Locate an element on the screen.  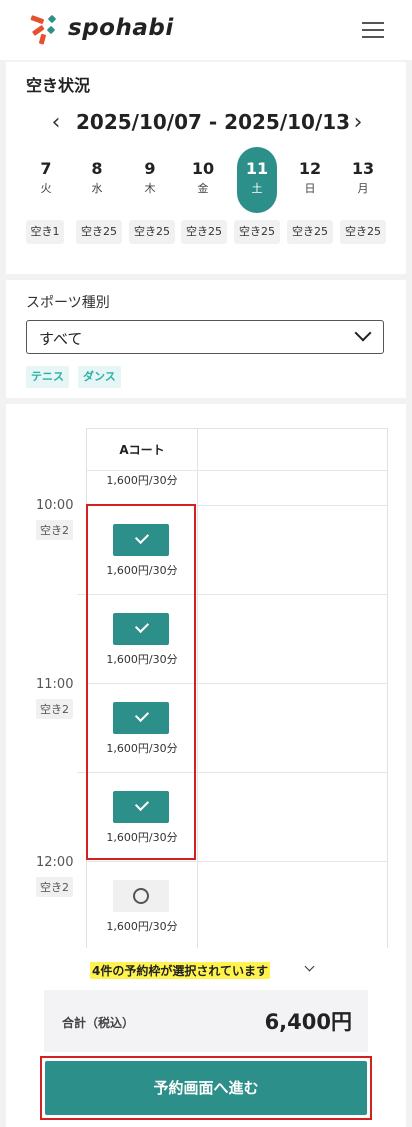
brand-name: spohabi is located at coordinates (121, 28).